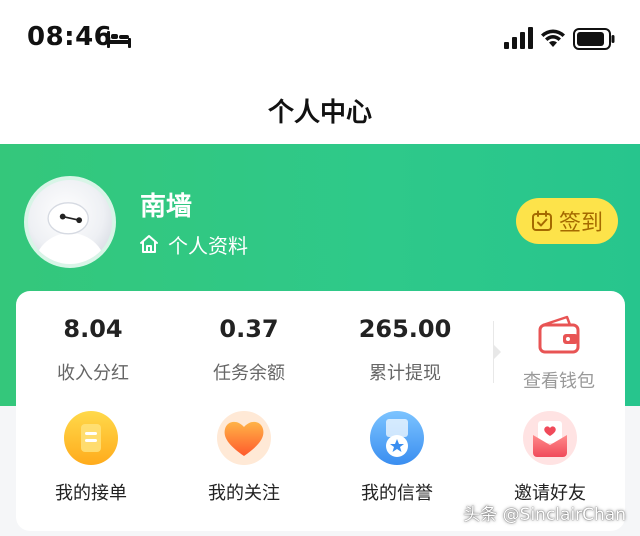  Describe the element at coordinates (497, 352) in the screenshot. I see `divider-arrow` at that location.